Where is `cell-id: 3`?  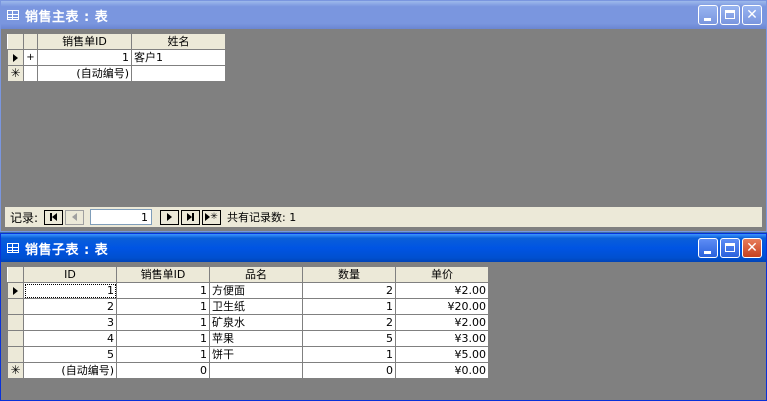
cell-id: 3 is located at coordinates (70, 322).